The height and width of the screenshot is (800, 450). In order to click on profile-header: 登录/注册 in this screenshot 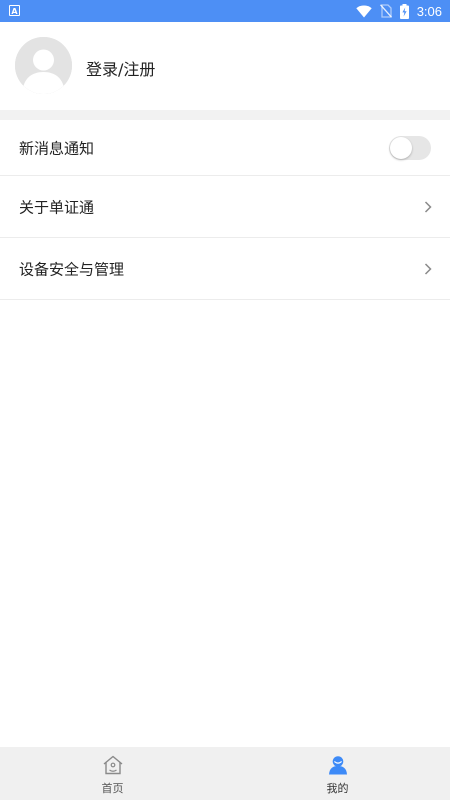, I will do `click(225, 66)`.